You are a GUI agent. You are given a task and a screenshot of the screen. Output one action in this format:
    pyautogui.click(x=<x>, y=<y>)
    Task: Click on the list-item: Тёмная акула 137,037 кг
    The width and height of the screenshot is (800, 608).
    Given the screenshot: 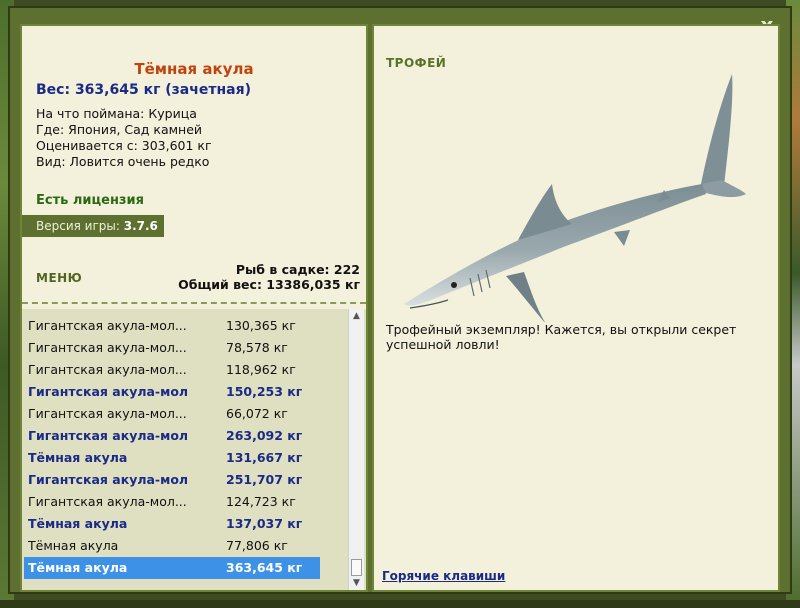 What is the action you would take?
    pyautogui.click(x=172, y=524)
    